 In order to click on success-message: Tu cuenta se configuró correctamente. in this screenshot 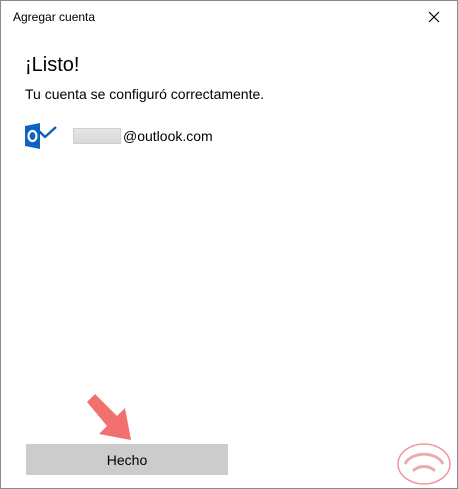, I will do `click(145, 94)`.